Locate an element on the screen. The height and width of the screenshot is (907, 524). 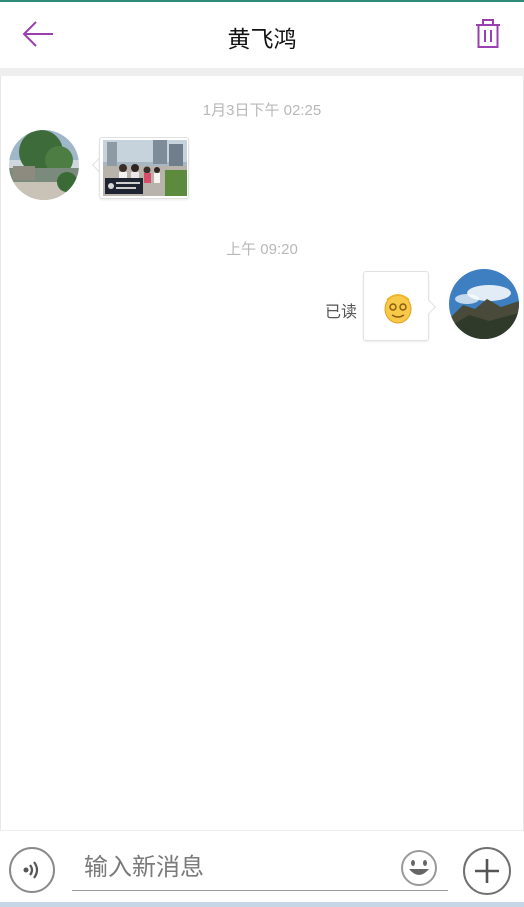
bottom-bar-edge is located at coordinates (262, 904).